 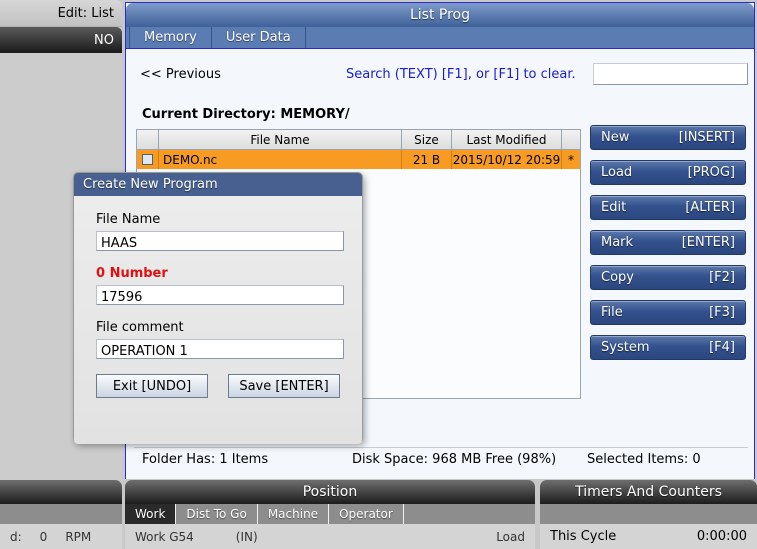 I want to click on dialog-button-row: Exit [UNDO] Save [ENTER], so click(x=218, y=386).